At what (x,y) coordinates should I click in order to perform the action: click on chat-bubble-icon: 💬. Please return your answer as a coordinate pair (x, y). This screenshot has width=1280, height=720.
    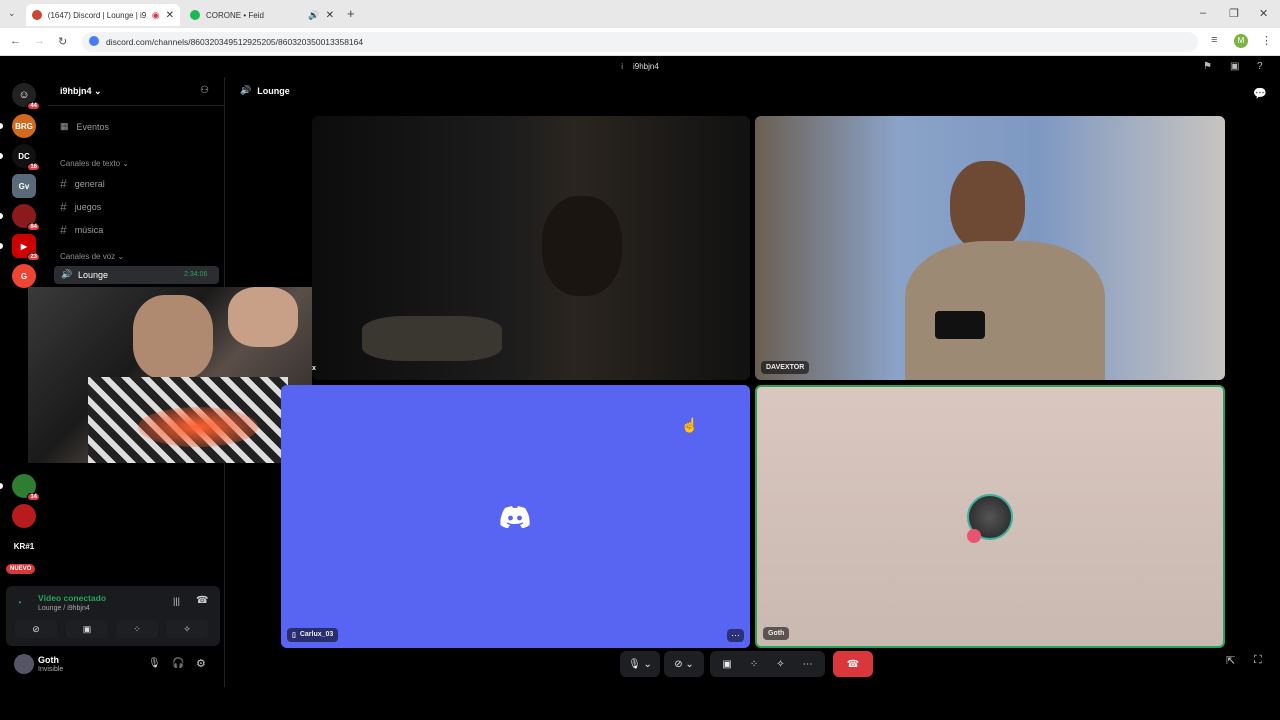
    Looking at the image, I should click on (1260, 93).